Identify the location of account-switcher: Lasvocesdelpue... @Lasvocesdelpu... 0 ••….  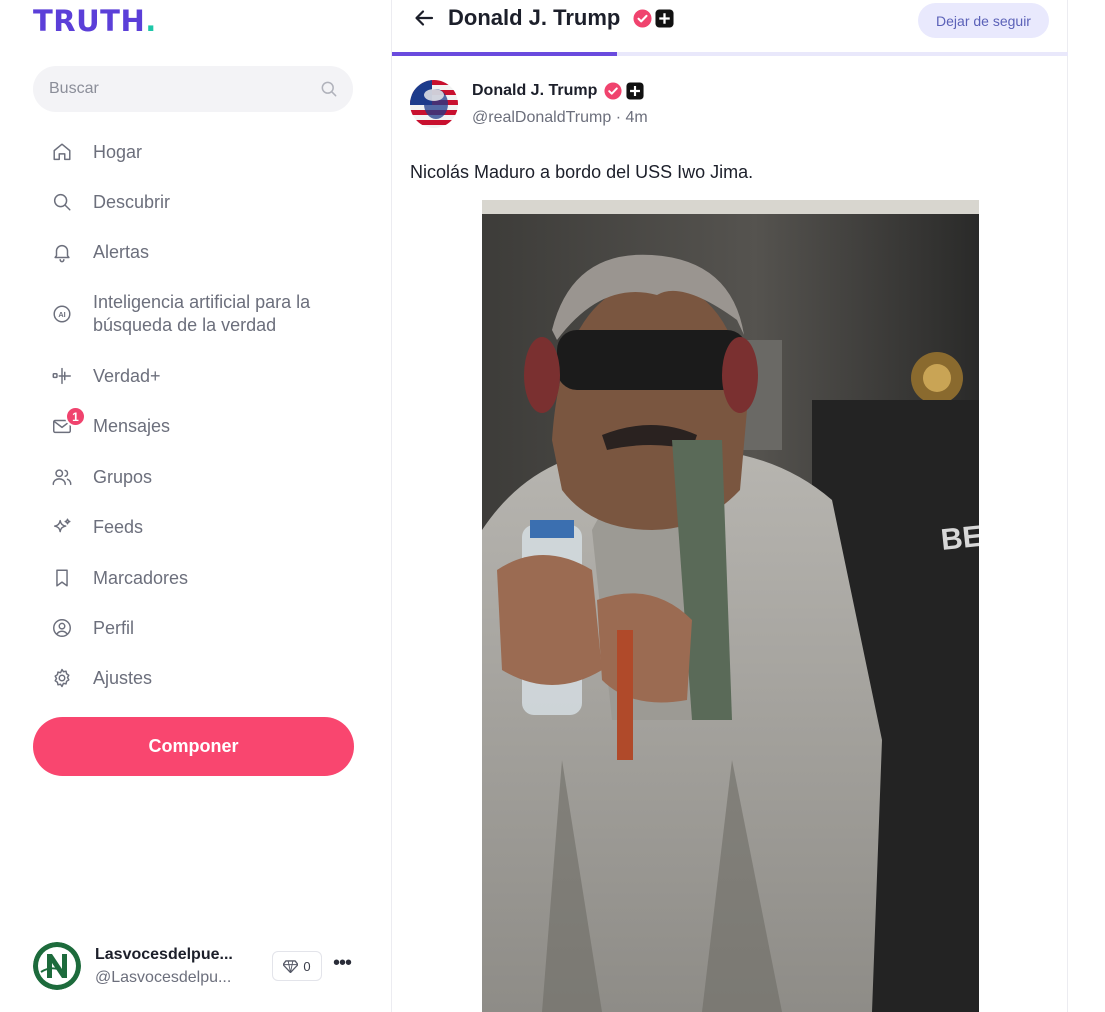
(198, 966).